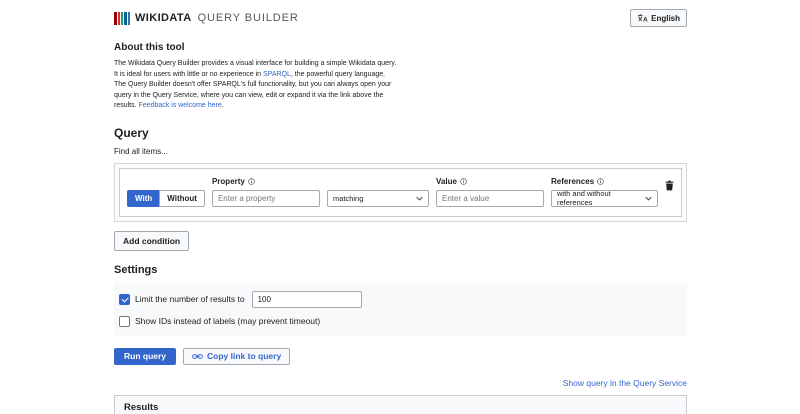 The height and width of the screenshot is (414, 800). What do you see at coordinates (143, 198) in the screenshot?
I see `toggle-with-button: With` at bounding box center [143, 198].